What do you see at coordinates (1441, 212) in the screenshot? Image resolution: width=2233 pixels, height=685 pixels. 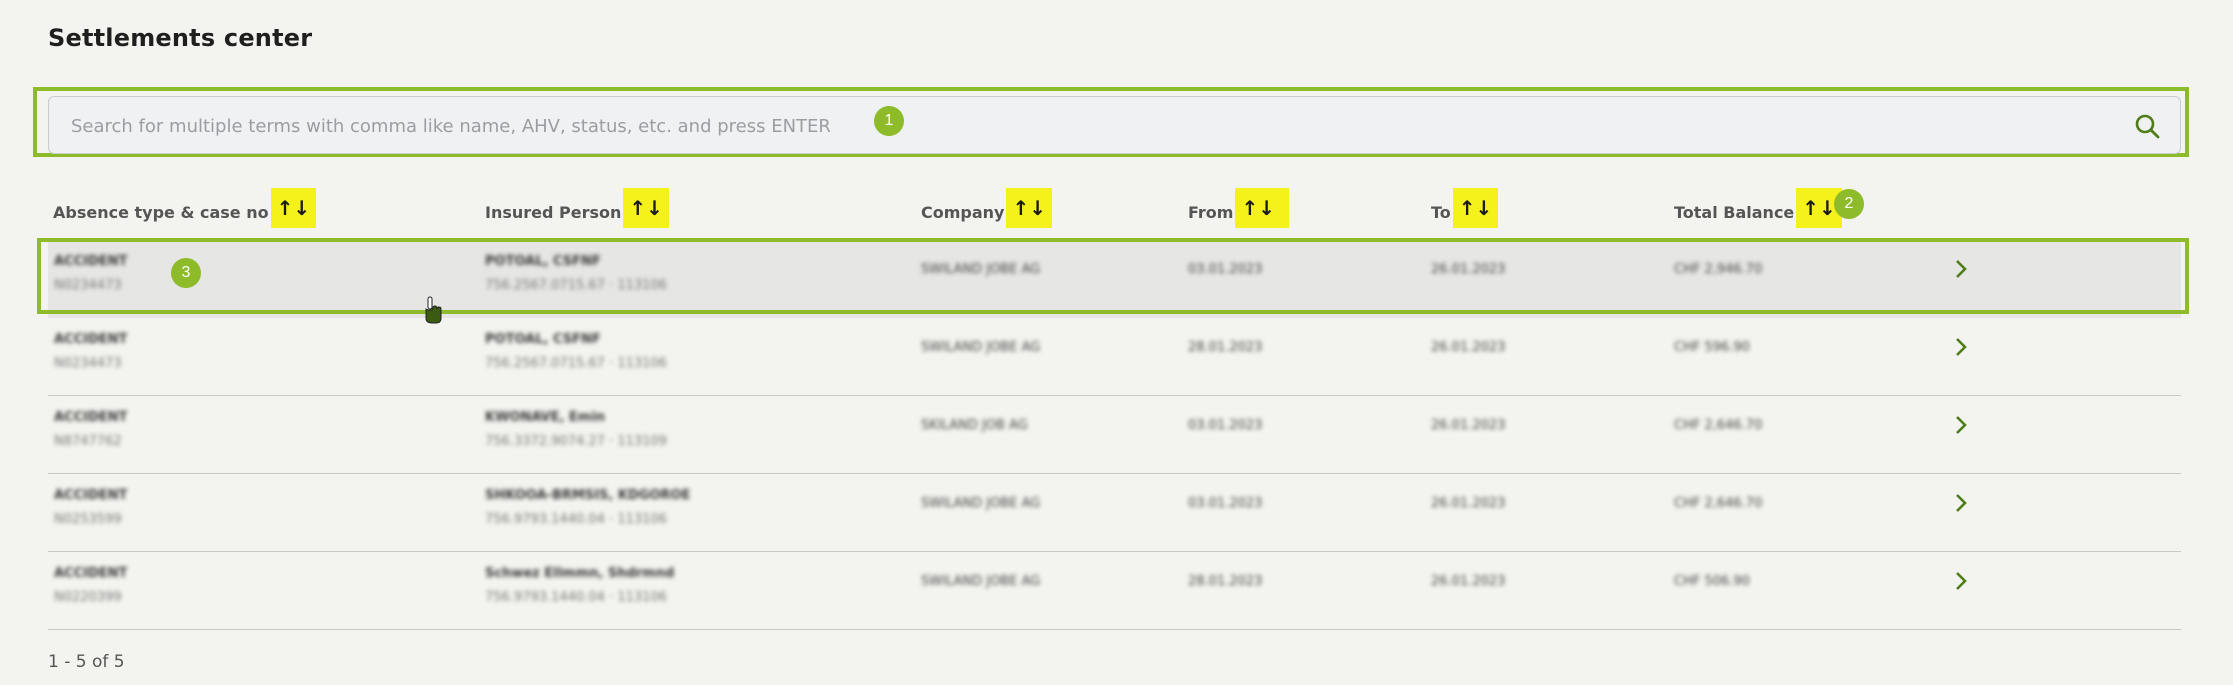 I see `column-label: To` at bounding box center [1441, 212].